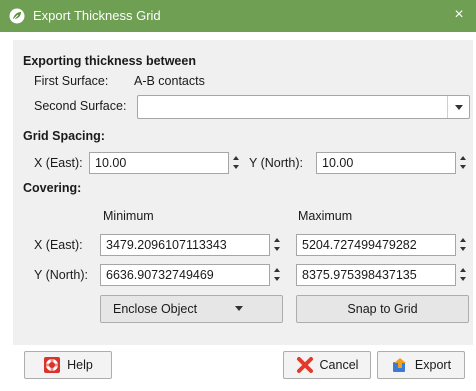  I want to click on first-surface-label: First Surface:, so click(71, 81).